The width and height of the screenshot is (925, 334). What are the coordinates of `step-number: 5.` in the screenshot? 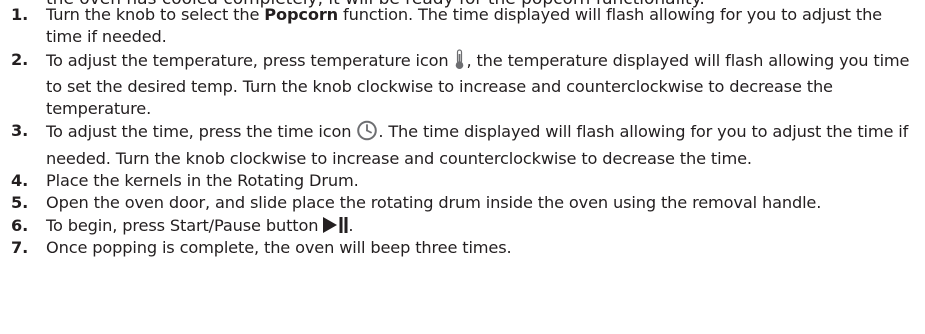 It's located at (20, 203).